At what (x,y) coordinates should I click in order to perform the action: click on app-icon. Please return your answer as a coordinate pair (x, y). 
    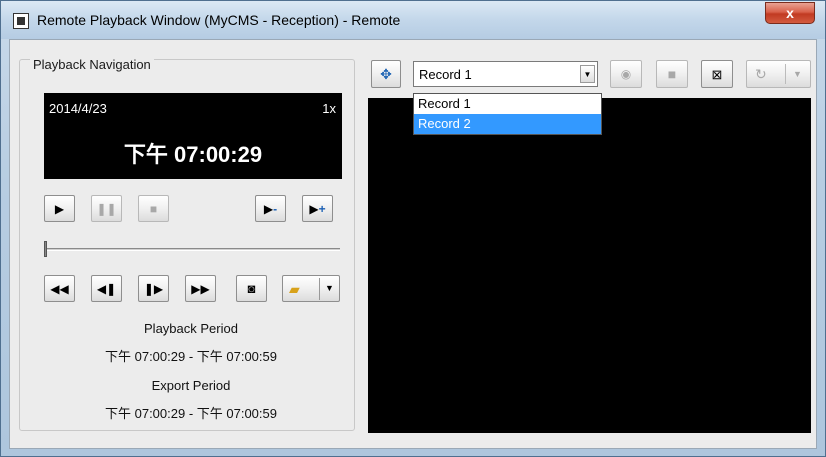
    Looking at the image, I should click on (21, 21).